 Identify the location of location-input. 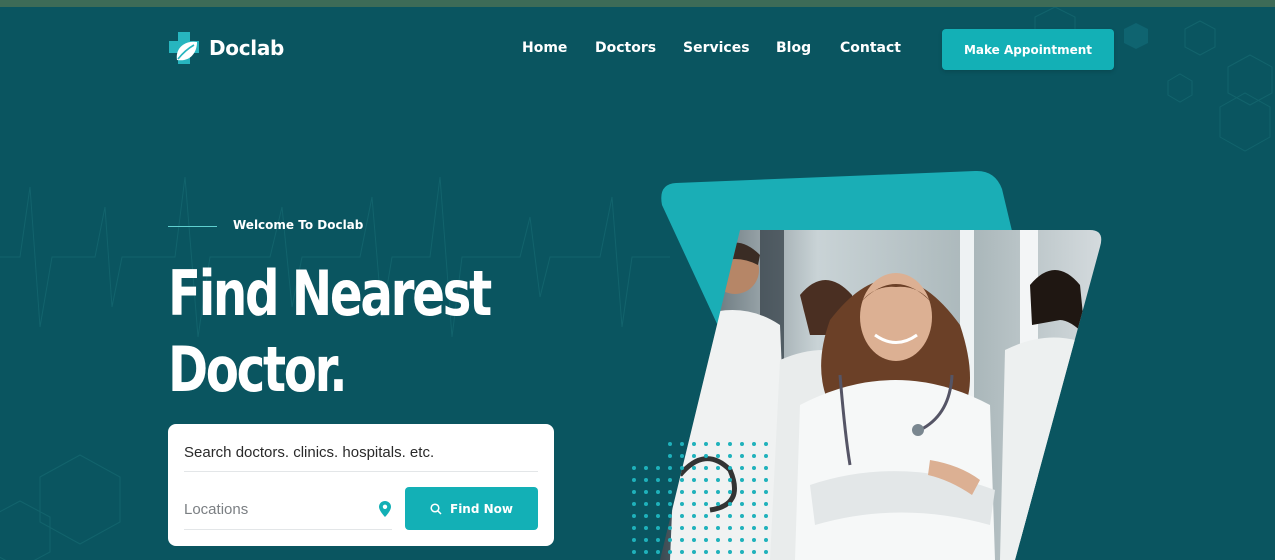
(288, 510).